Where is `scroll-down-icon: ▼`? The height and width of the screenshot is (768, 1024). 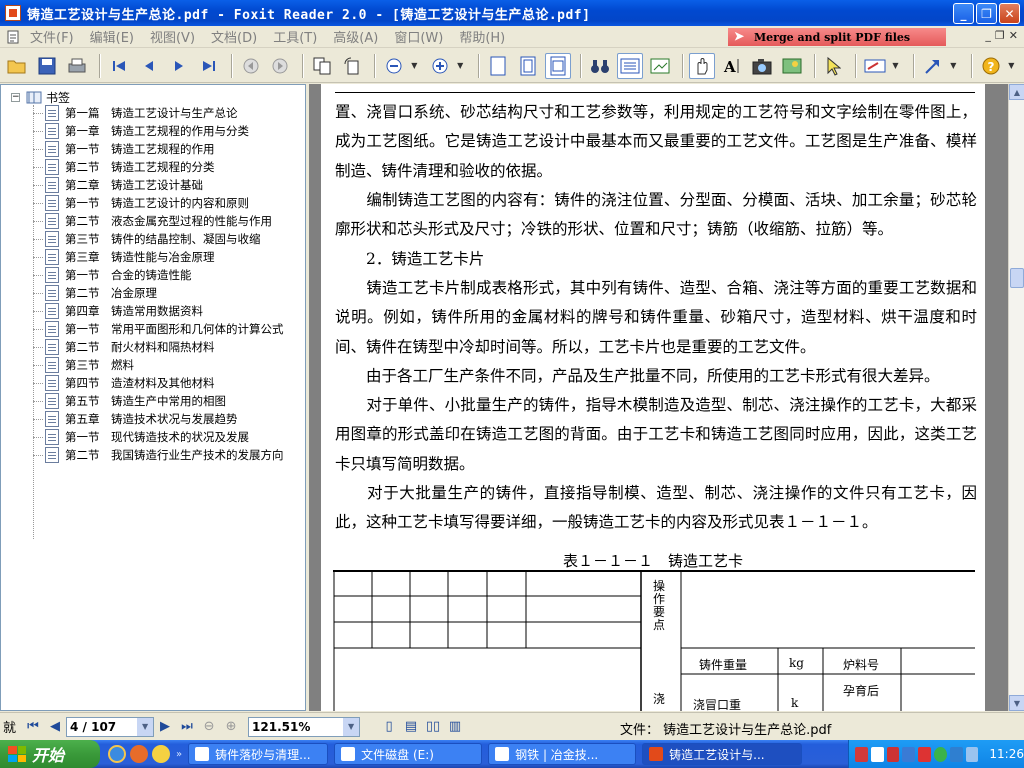
scroll-down-icon: ▼ is located at coordinates (1016, 703).